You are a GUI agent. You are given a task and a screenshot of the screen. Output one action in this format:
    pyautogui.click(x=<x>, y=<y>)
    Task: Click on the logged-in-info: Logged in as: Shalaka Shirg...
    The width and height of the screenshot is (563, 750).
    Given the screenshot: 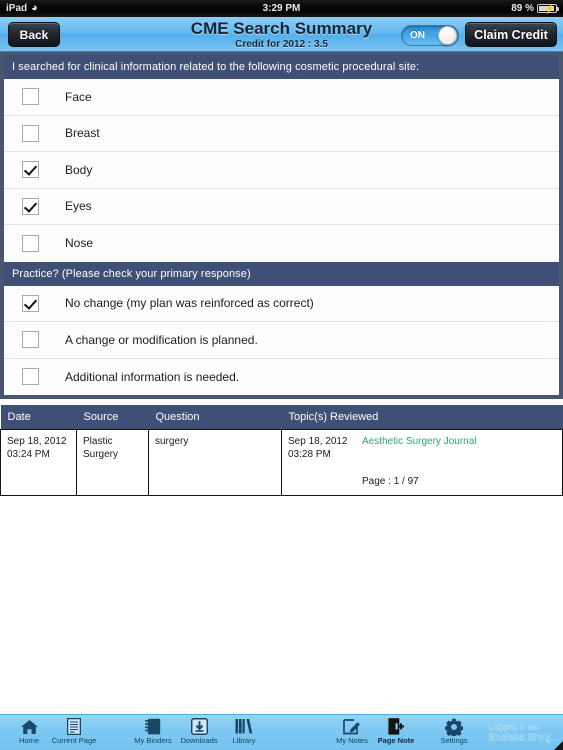 What is the action you would take?
    pyautogui.click(x=523, y=732)
    